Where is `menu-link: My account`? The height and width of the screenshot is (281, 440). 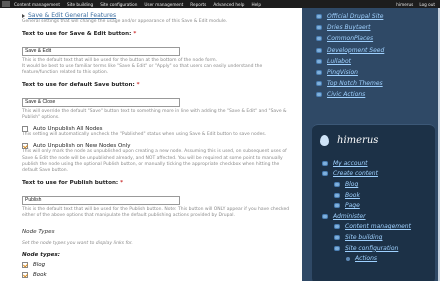 menu-link: My account is located at coordinates (350, 163).